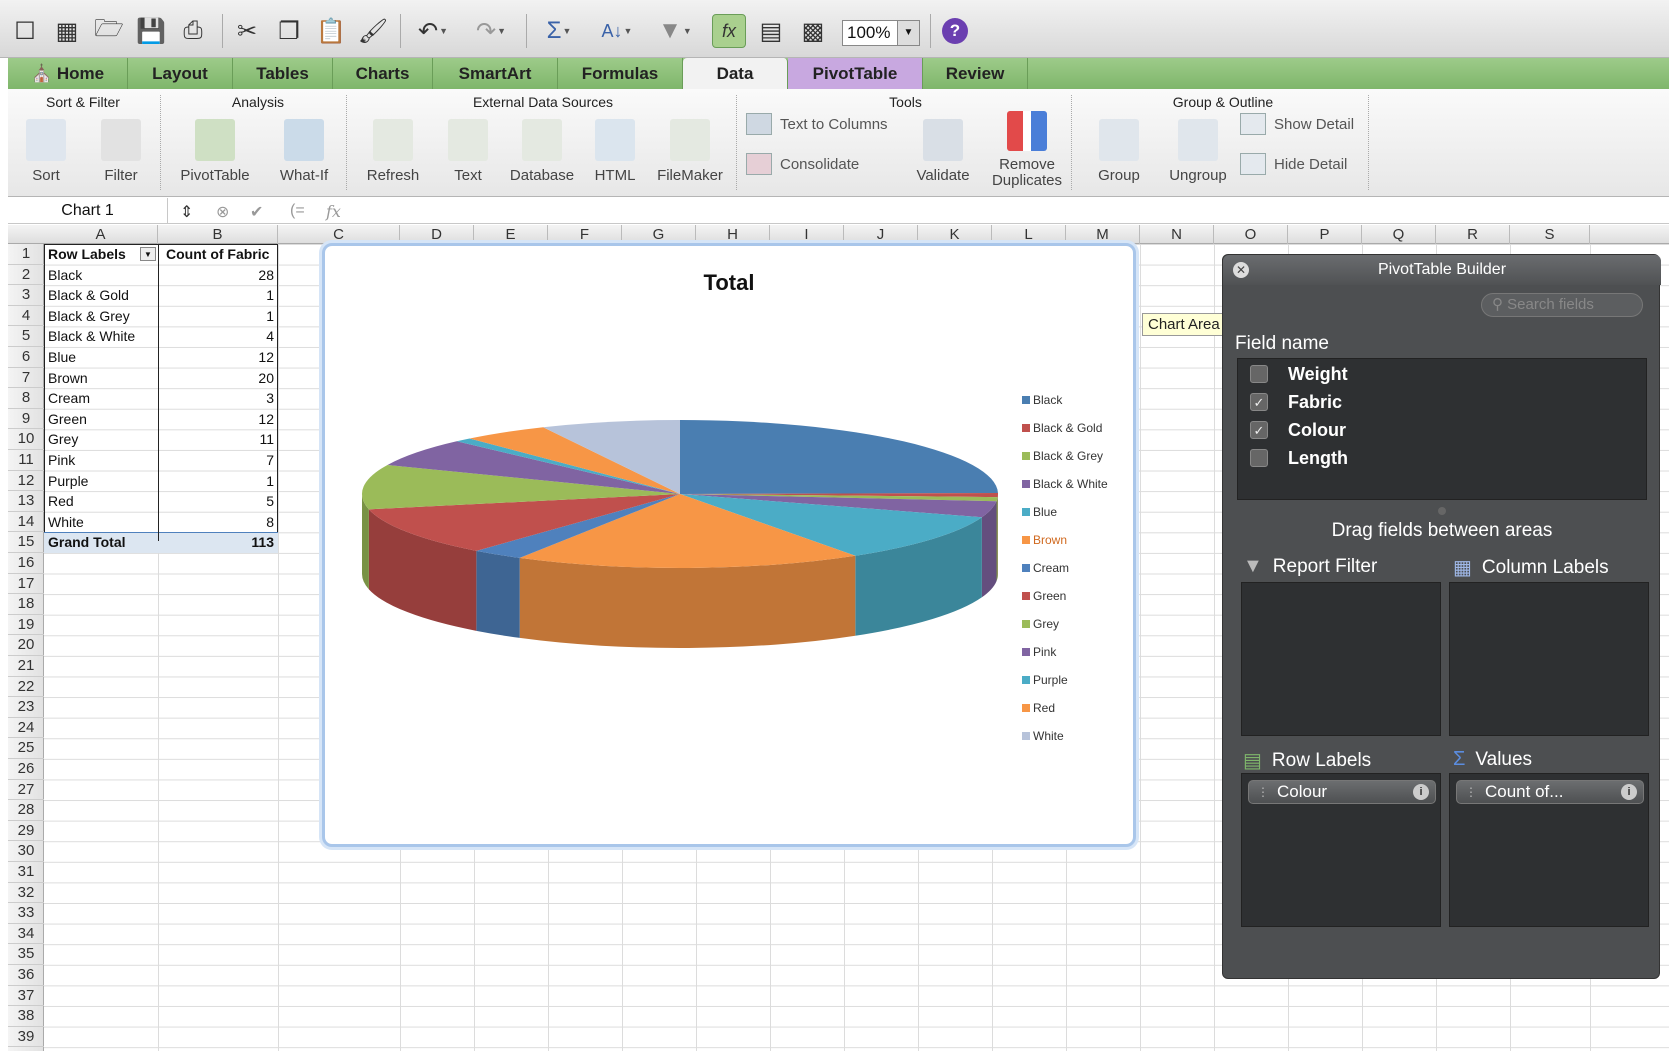 This screenshot has height=1051, width=1669. I want to click on cell: Black, so click(102, 275).